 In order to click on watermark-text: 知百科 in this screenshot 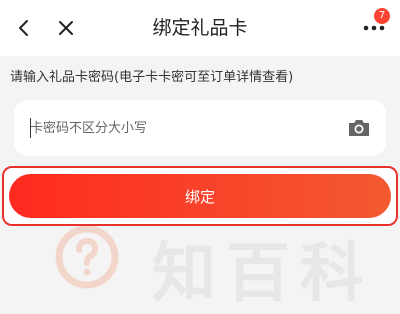, I will do `click(263, 274)`.